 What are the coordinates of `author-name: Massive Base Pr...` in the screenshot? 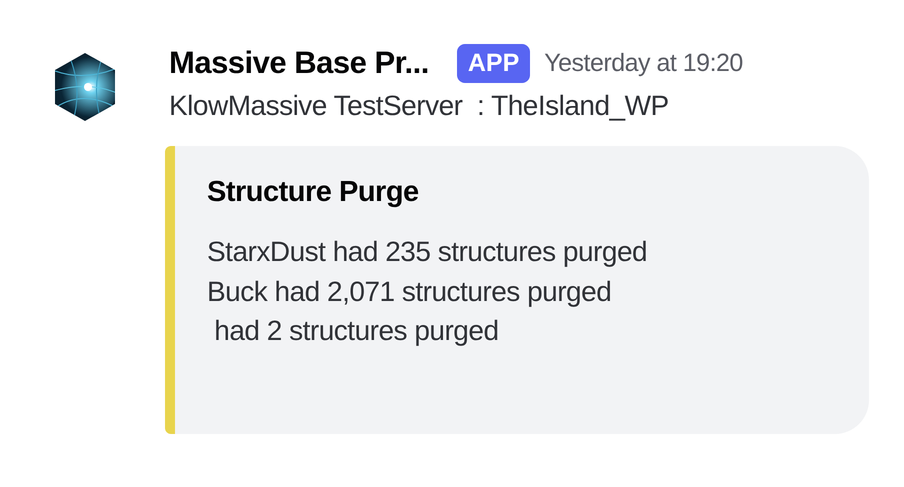 It's located at (299, 63).